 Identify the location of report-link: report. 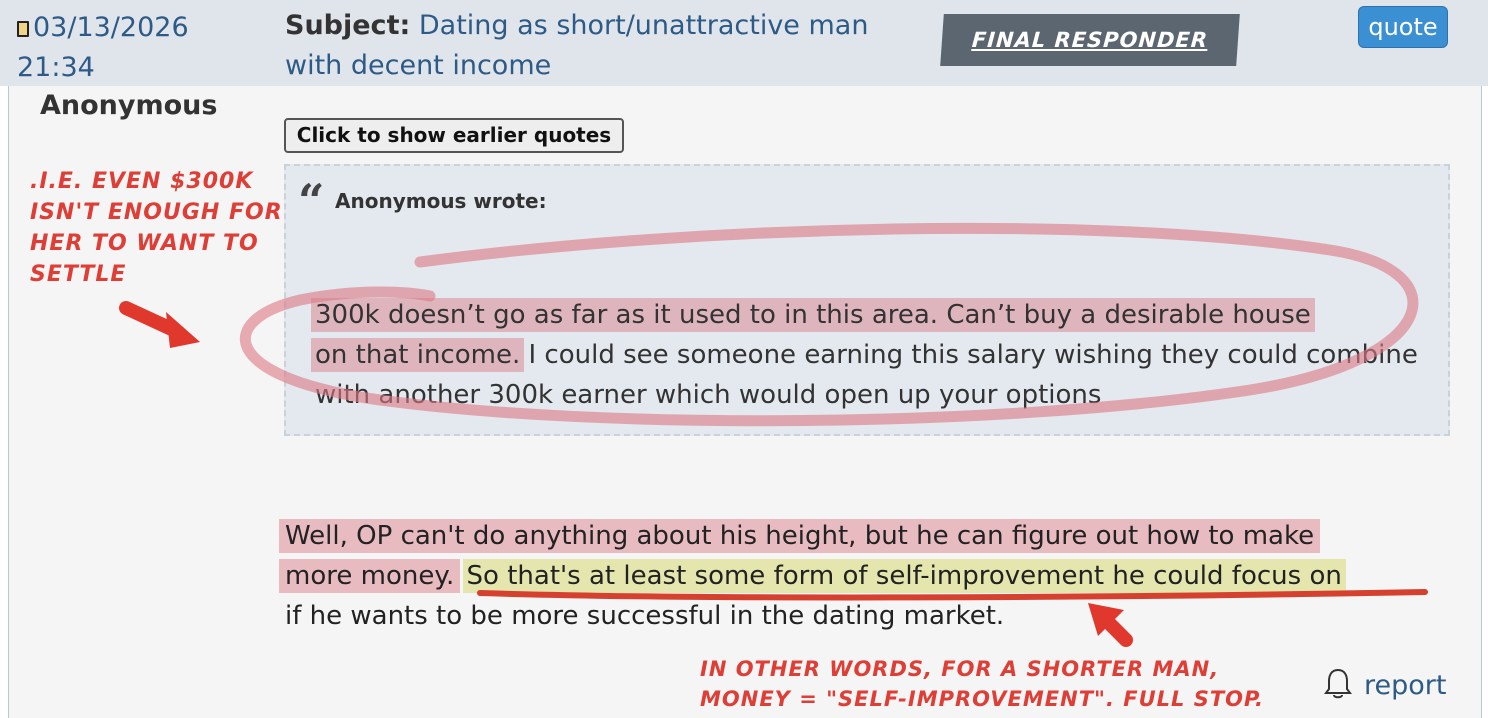
(1405, 686).